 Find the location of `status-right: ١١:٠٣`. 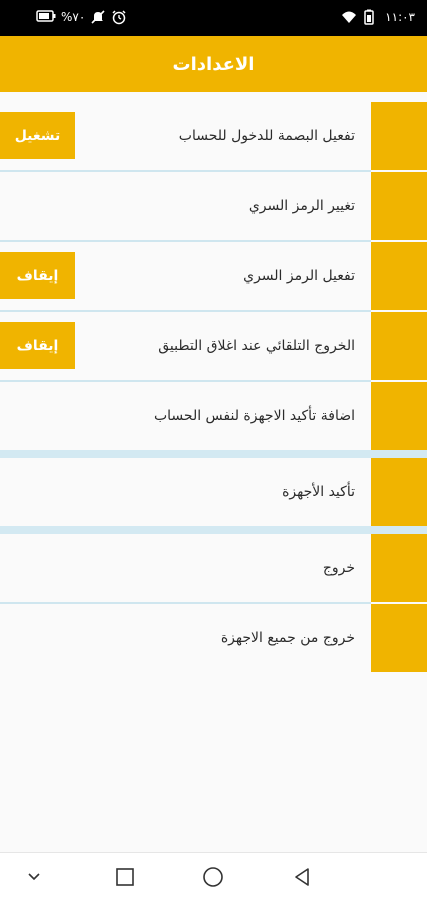

status-right: ١١:٠٣ is located at coordinates (378, 17).